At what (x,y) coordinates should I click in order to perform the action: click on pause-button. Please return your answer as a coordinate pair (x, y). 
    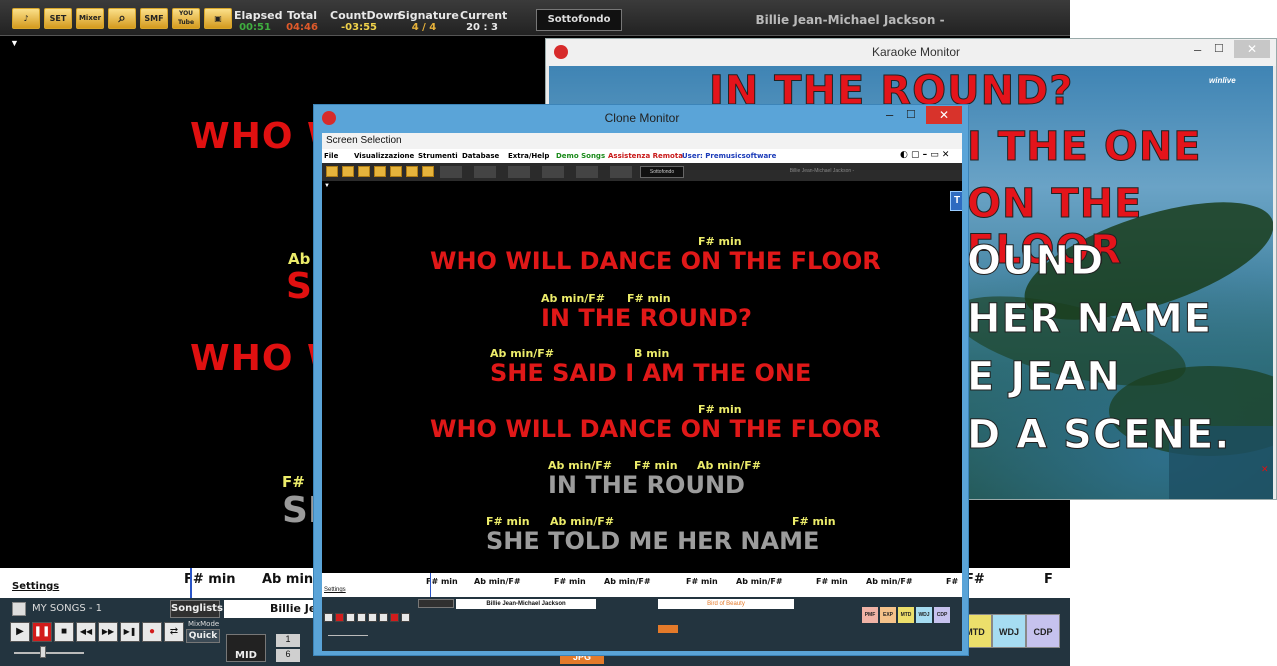
    Looking at the image, I should click on (339, 617).